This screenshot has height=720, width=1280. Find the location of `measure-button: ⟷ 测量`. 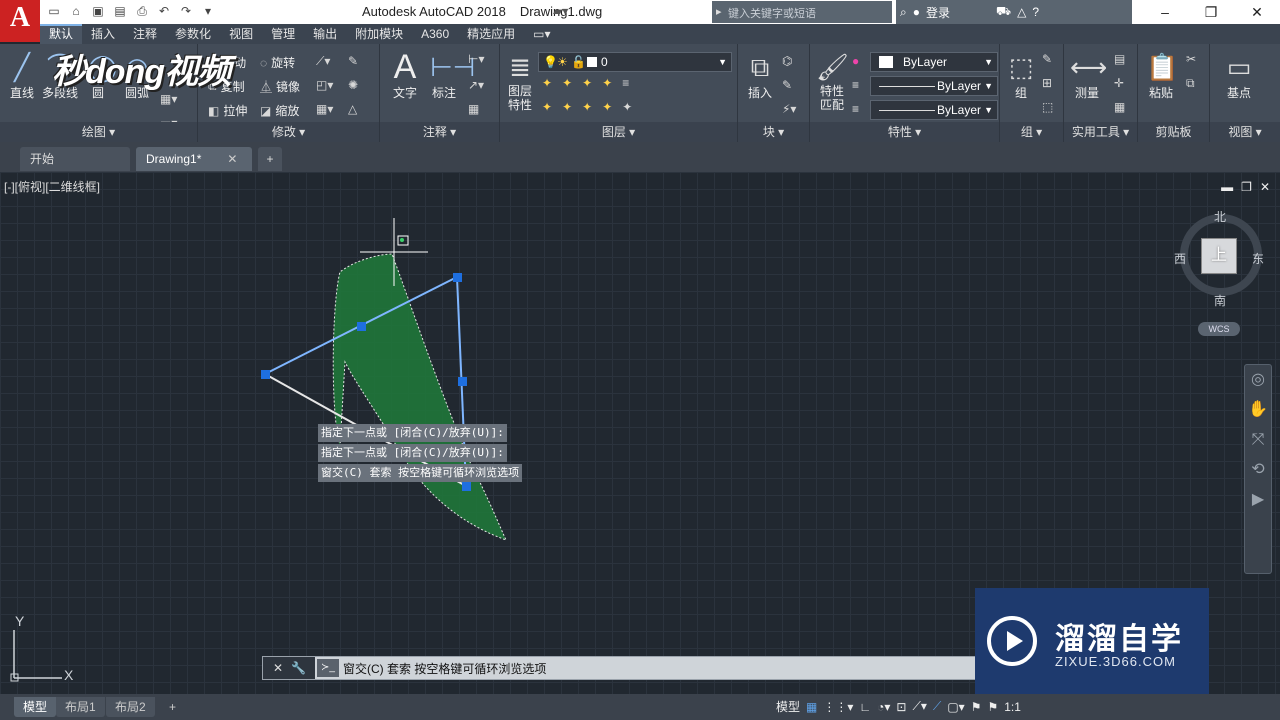

measure-button: ⟷ 测量 is located at coordinates (1088, 76).